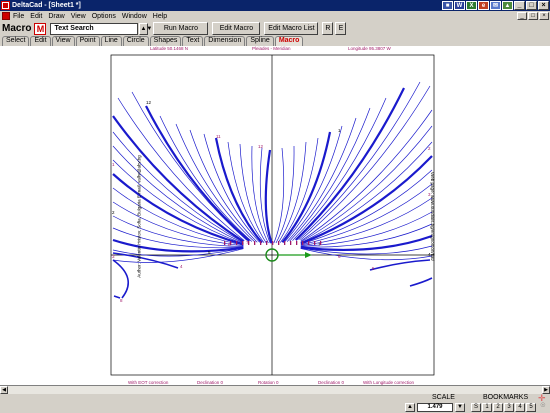  I want to click on tab-point: Point, so click(87, 41).